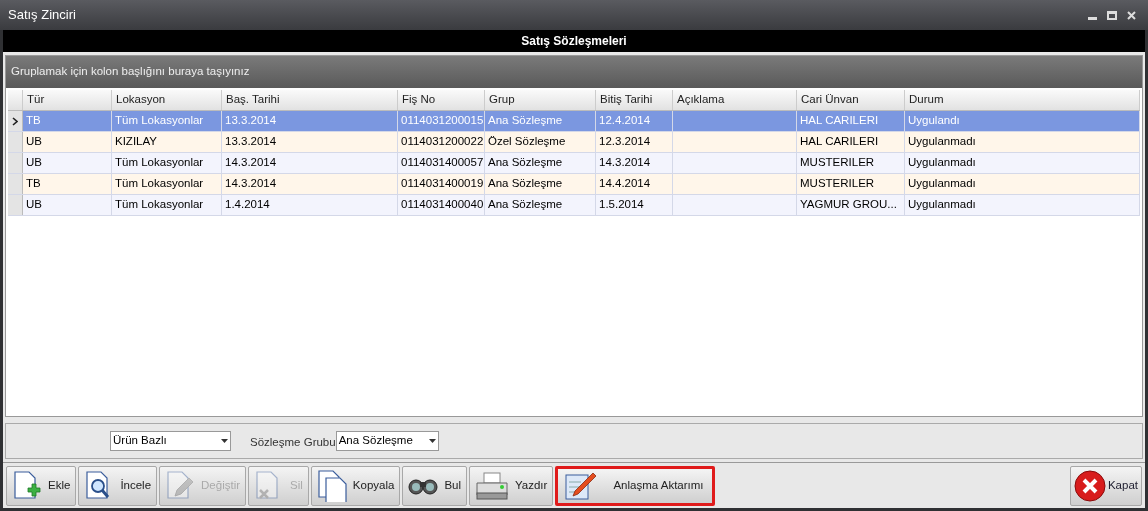 The height and width of the screenshot is (511, 1148). I want to click on table-cell-text: 1.5.2014, so click(621, 205).